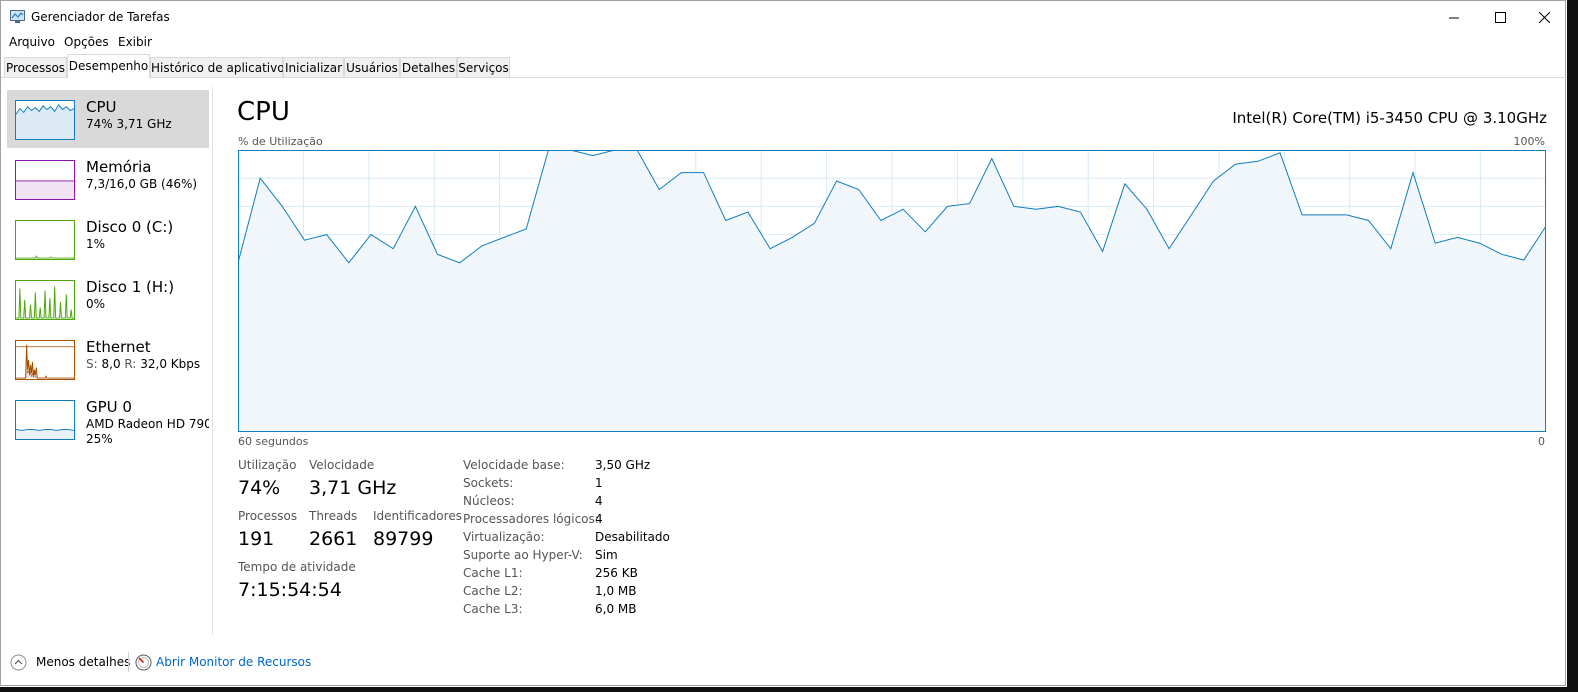  What do you see at coordinates (599, 483) in the screenshot?
I see `spec-value: 1` at bounding box center [599, 483].